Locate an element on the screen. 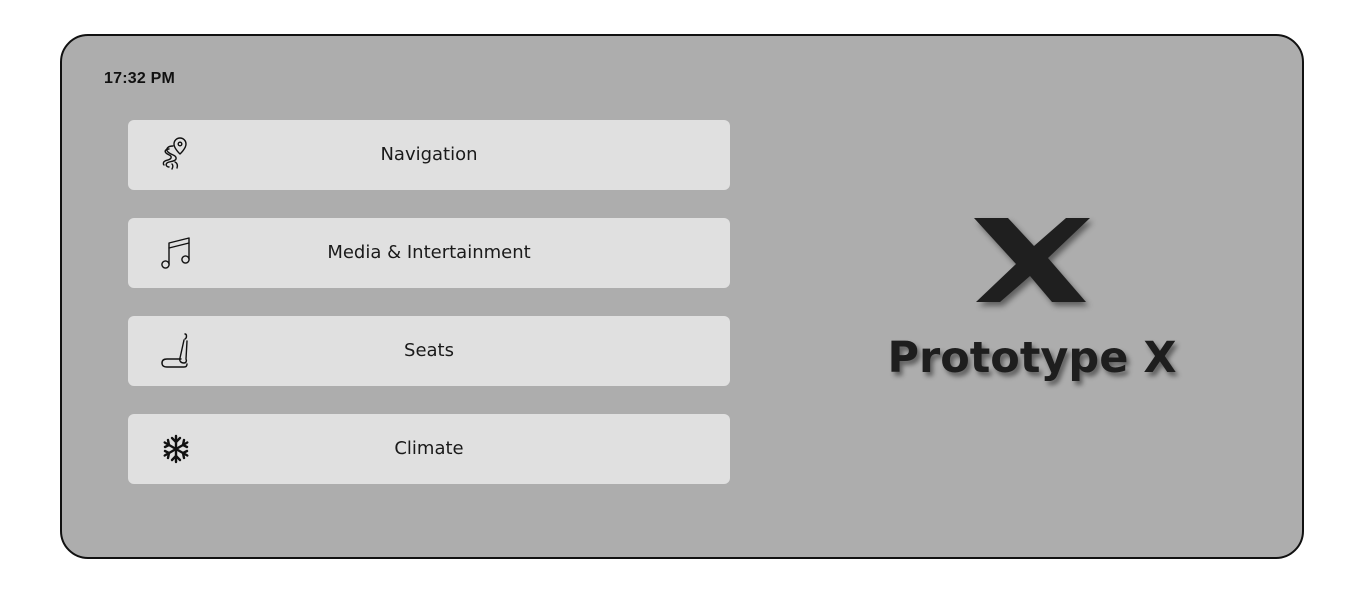  navigation-button: Navigation is located at coordinates (429, 155).